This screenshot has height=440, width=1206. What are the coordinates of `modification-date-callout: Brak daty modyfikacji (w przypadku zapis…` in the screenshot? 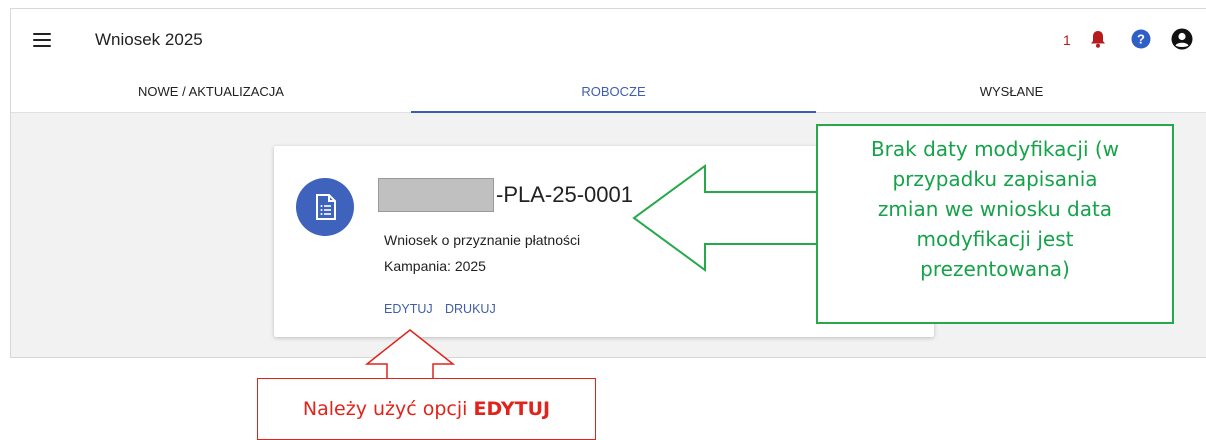 It's located at (995, 224).